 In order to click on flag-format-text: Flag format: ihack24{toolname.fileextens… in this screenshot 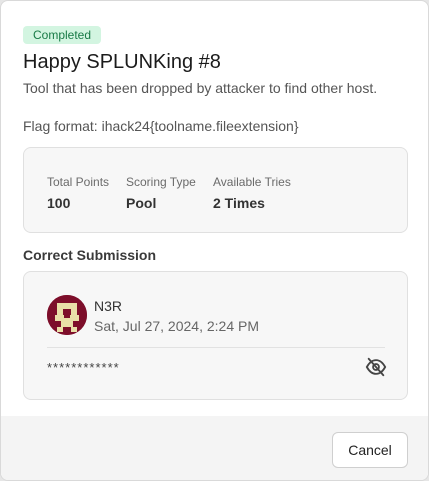, I will do `click(161, 126)`.